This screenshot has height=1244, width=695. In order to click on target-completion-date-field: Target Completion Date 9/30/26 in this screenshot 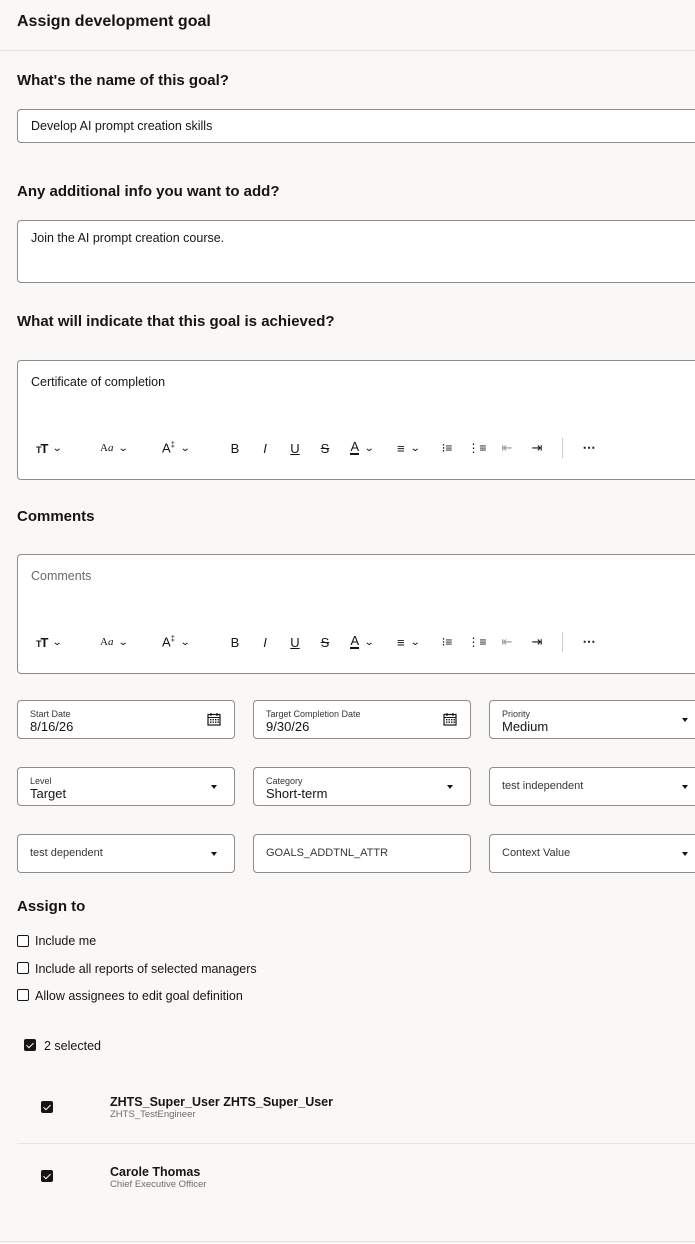, I will do `click(362, 719)`.